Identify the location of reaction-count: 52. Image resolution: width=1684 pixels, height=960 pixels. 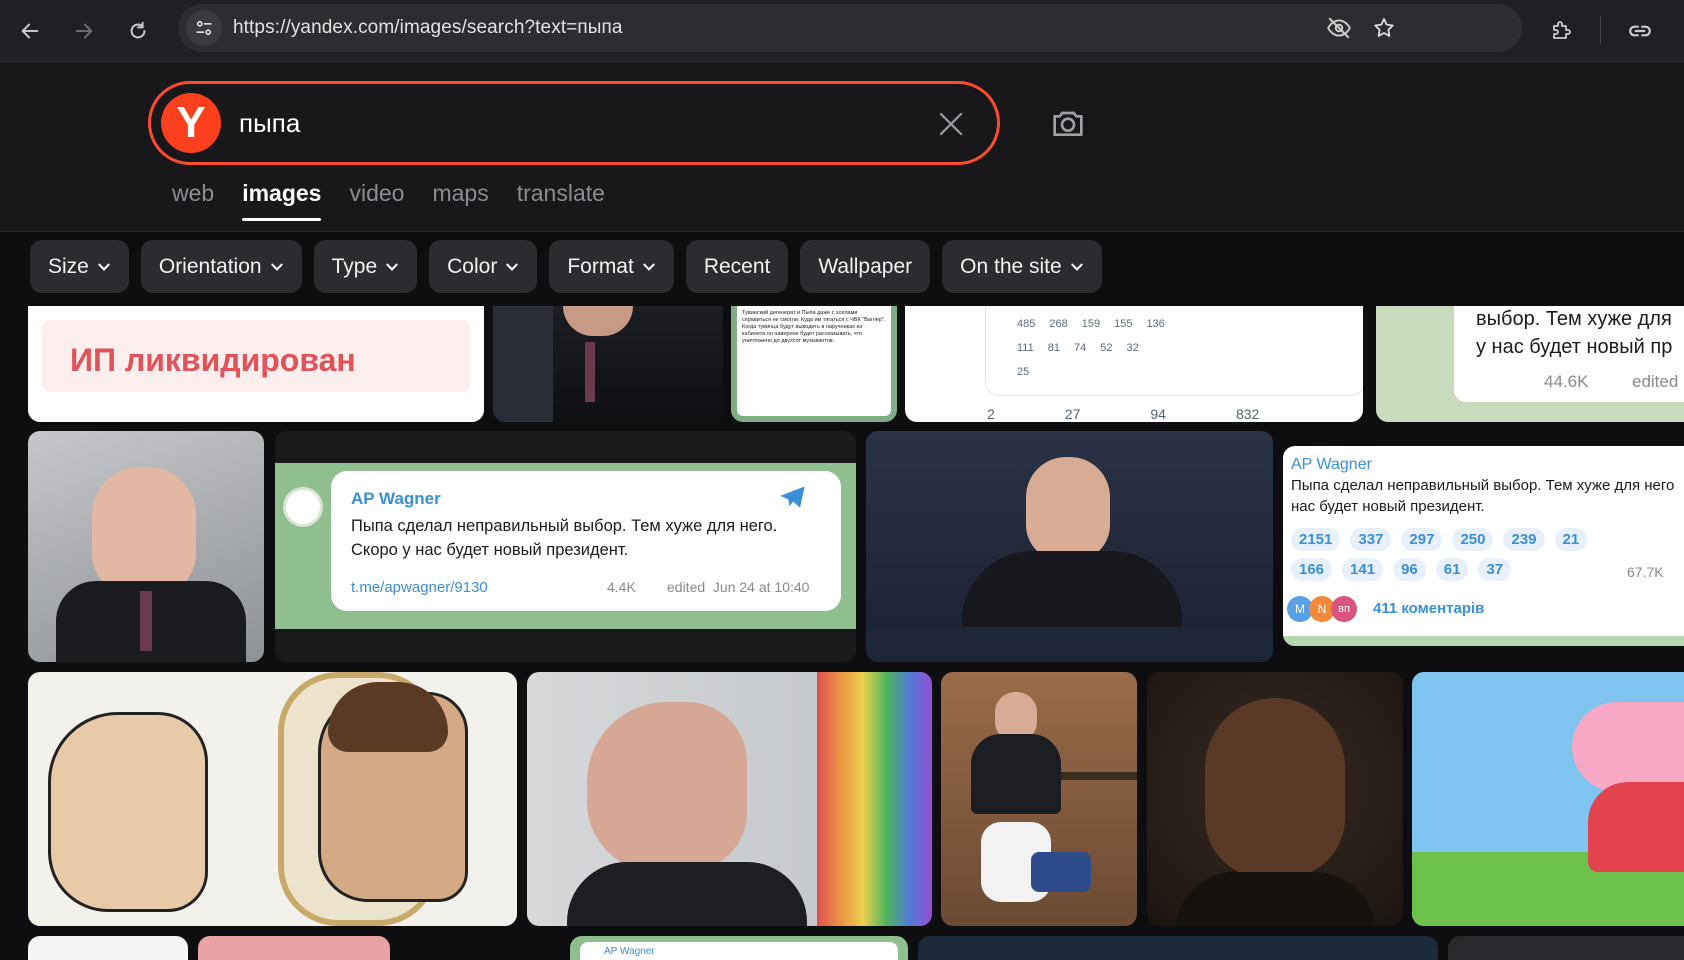
(1106, 348).